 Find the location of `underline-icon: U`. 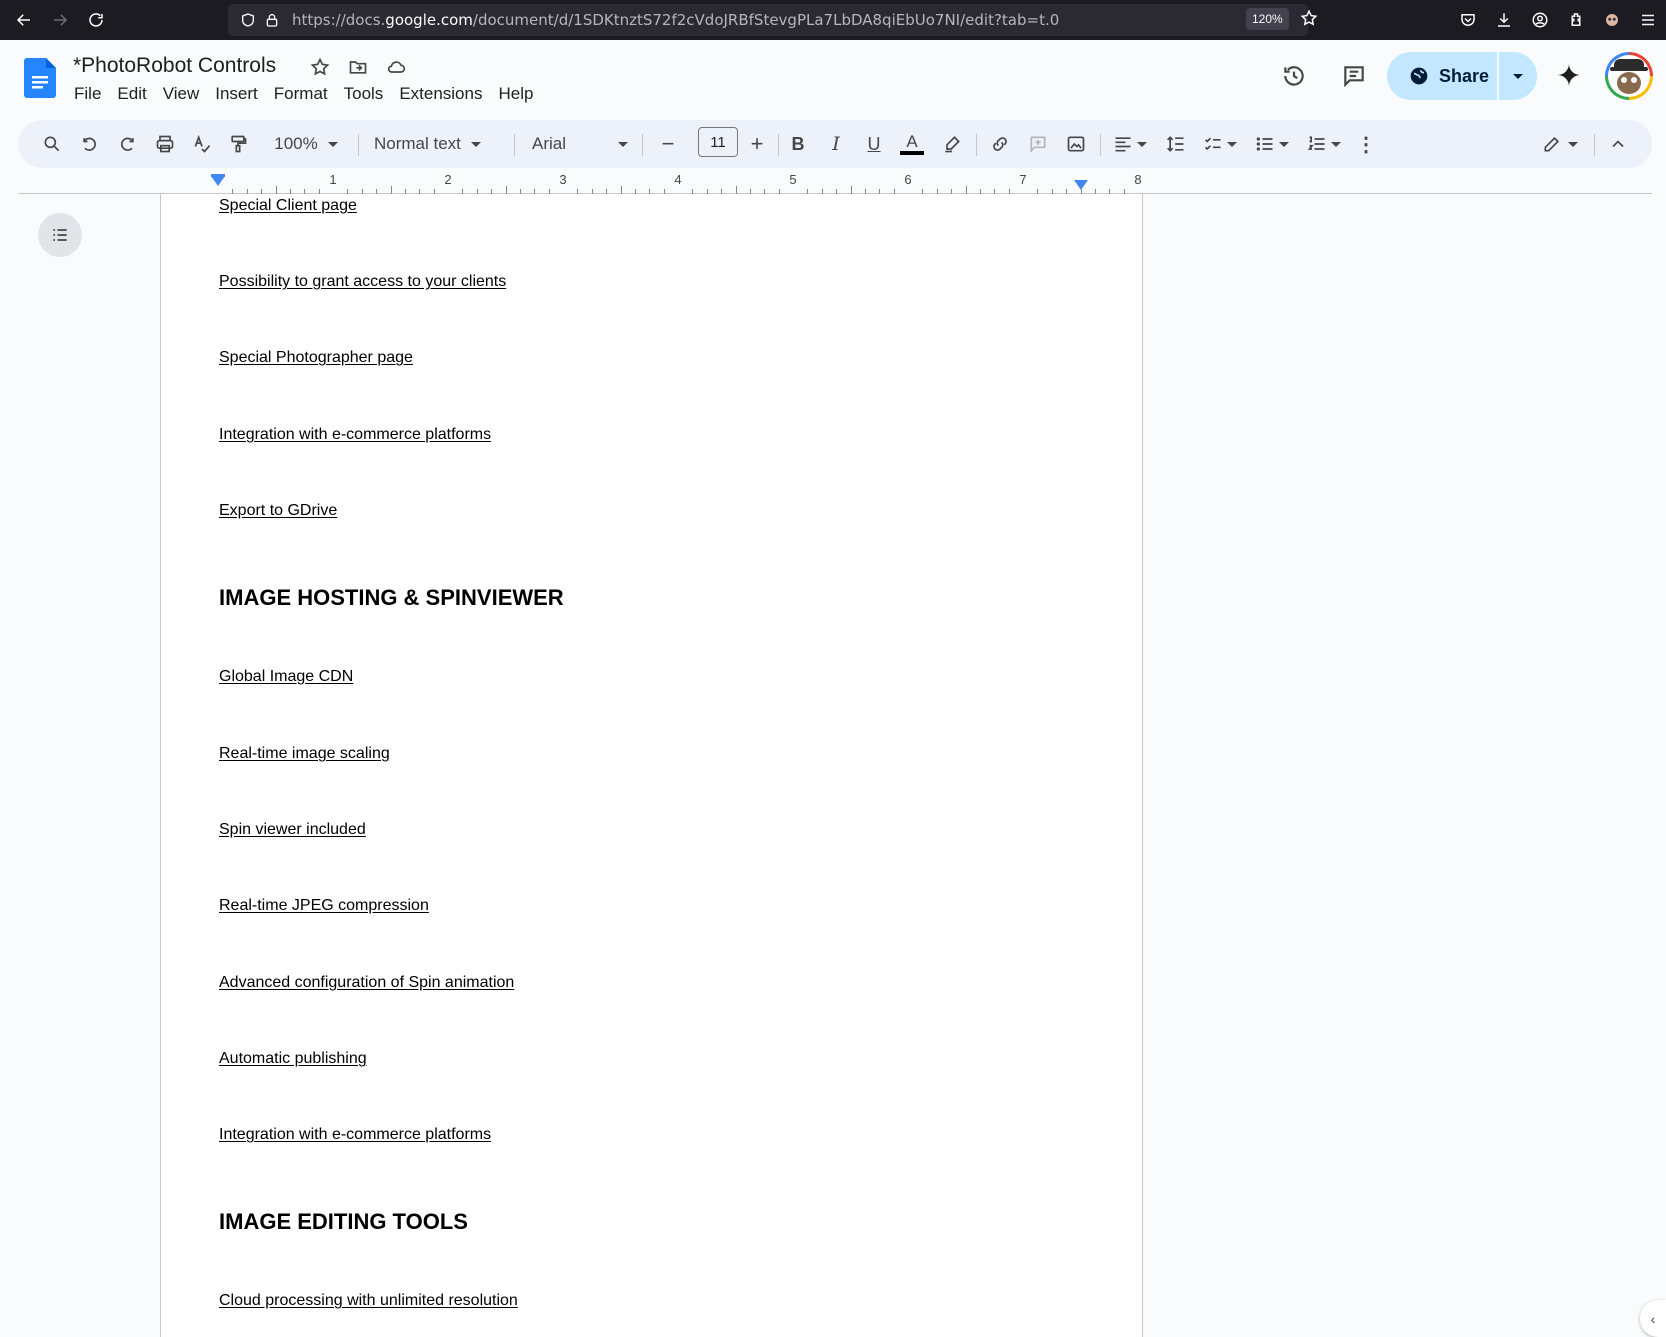

underline-icon: U is located at coordinates (874, 144).